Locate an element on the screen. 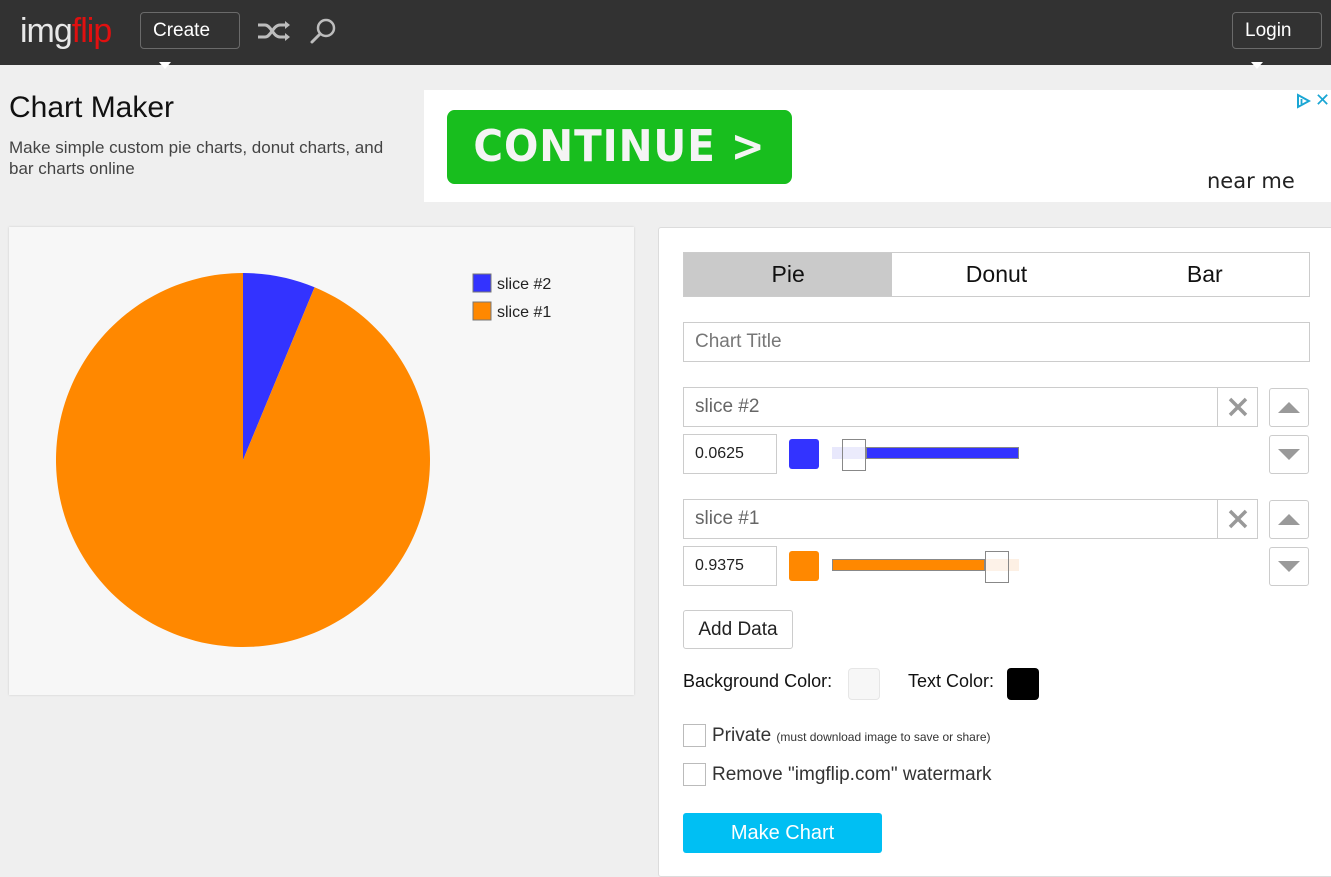 Image resolution: width=1331 pixels, height=877 pixels. login-label: Login is located at coordinates (1268, 30).